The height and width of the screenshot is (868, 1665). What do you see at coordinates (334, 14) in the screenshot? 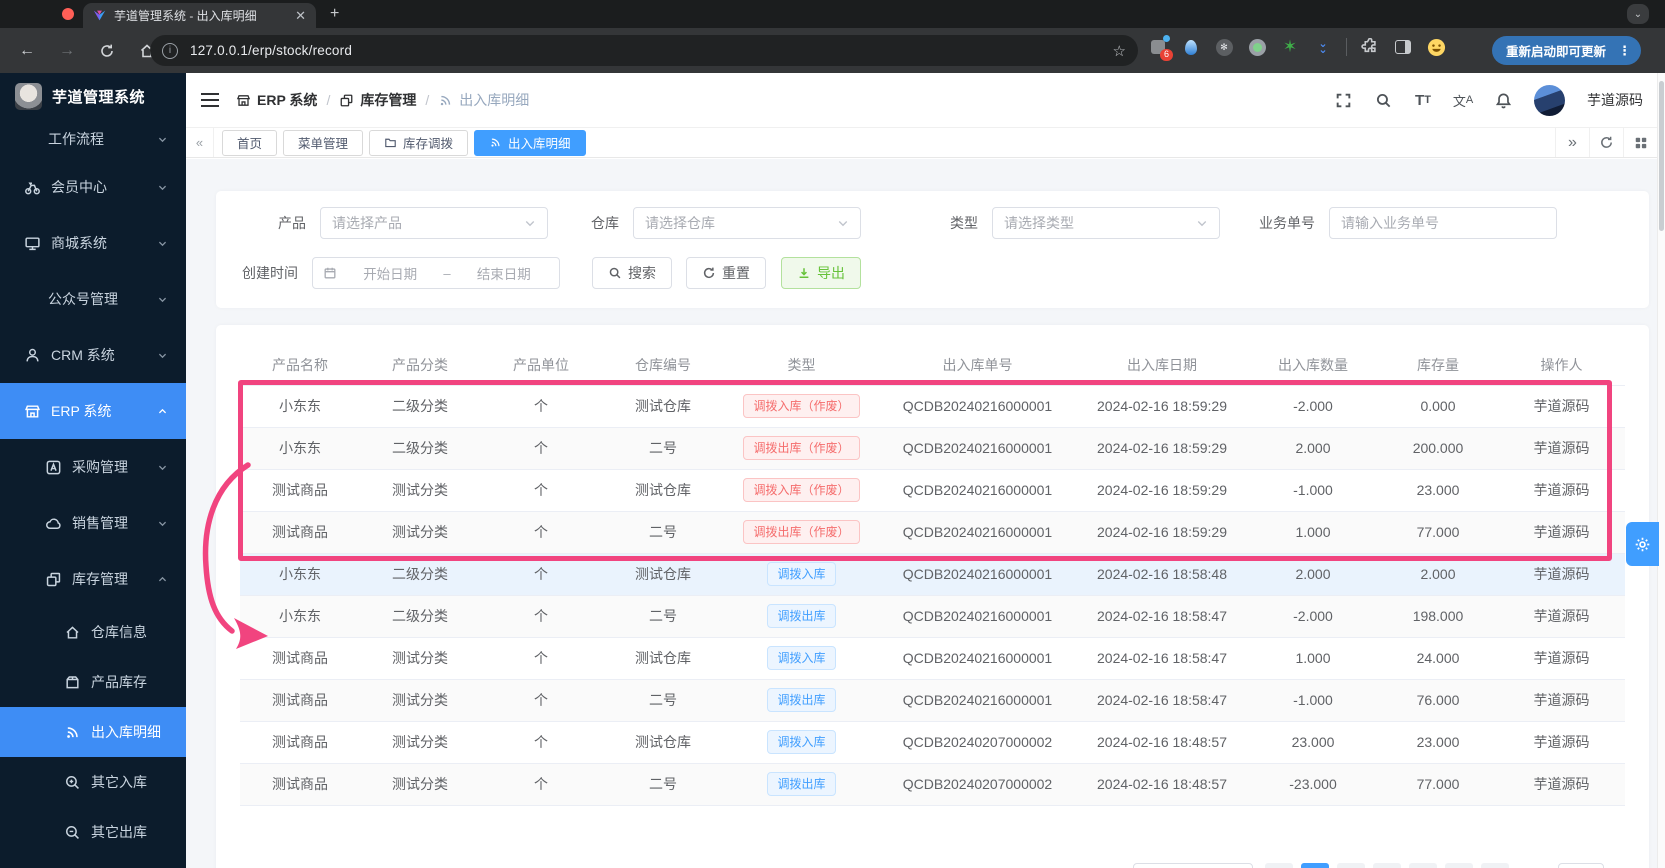
I see `new-tab-button: +` at bounding box center [334, 14].